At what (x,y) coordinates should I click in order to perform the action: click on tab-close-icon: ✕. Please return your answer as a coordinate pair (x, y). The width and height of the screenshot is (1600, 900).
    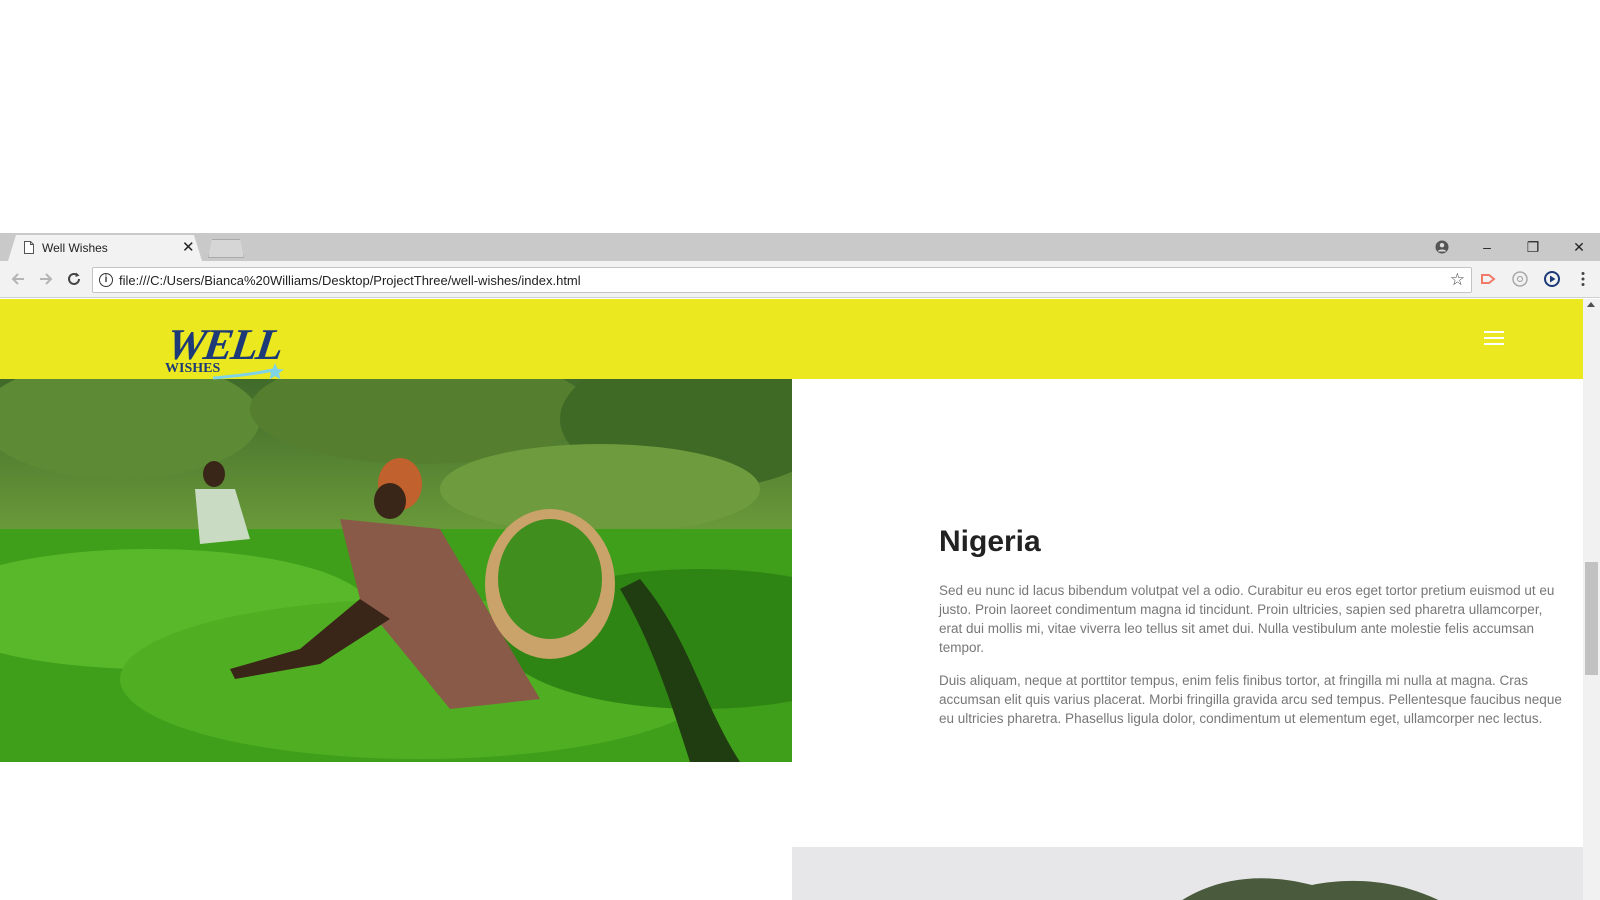
    Looking at the image, I should click on (188, 247).